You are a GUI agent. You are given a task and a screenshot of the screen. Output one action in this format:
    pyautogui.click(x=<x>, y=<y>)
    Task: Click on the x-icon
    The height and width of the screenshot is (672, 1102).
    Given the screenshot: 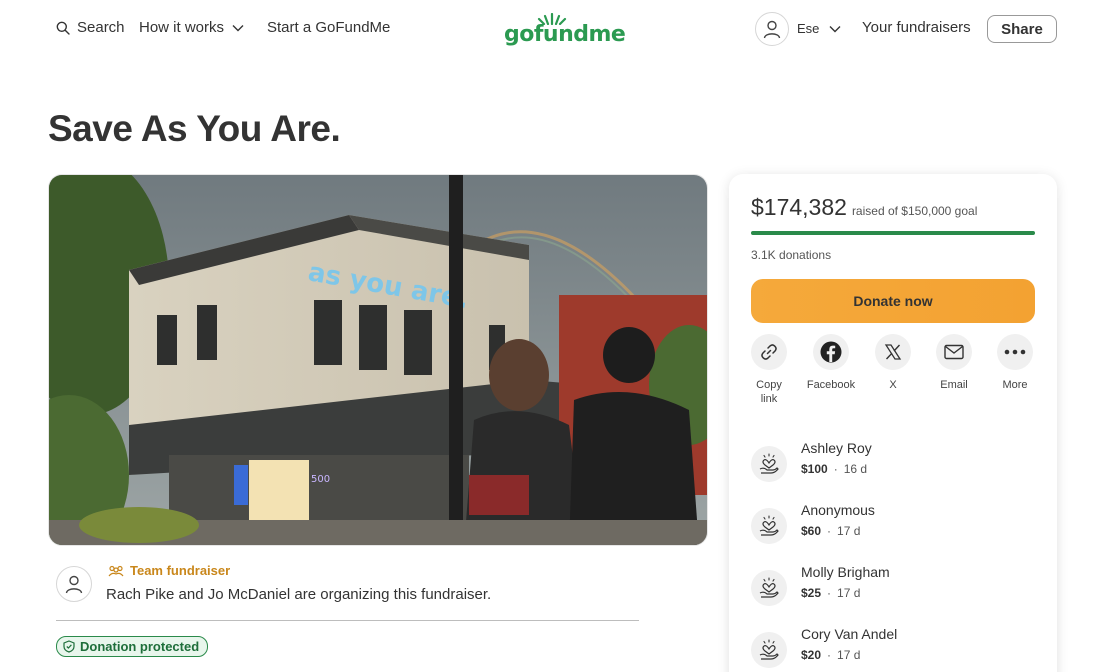 What is the action you would take?
    pyautogui.click(x=893, y=352)
    